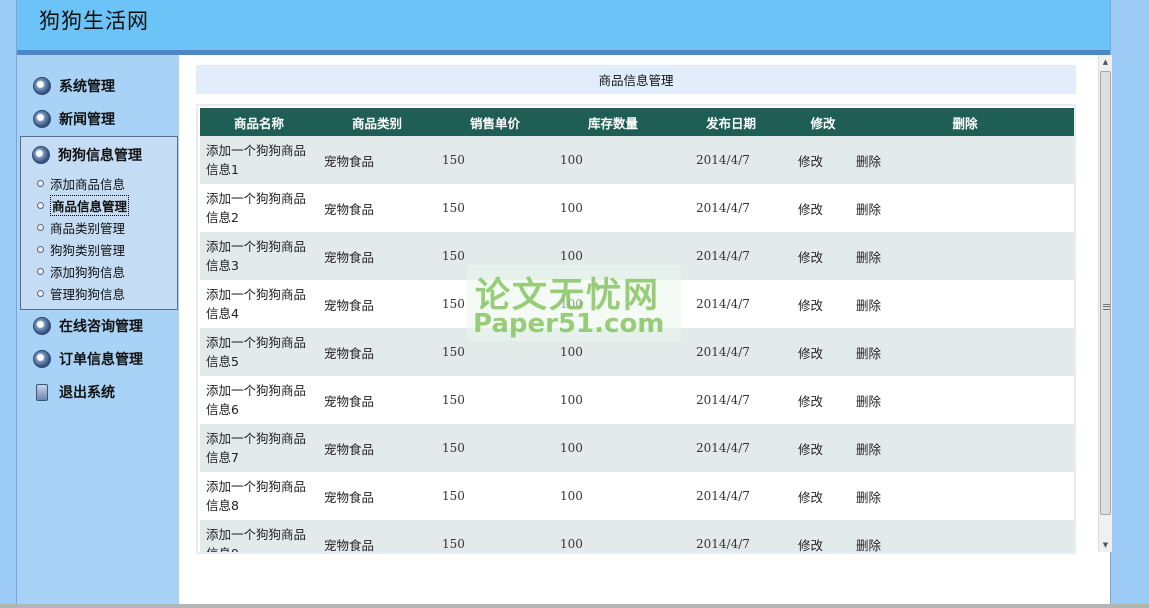  What do you see at coordinates (94, 21) in the screenshot?
I see `site-title: 狗狗生活网` at bounding box center [94, 21].